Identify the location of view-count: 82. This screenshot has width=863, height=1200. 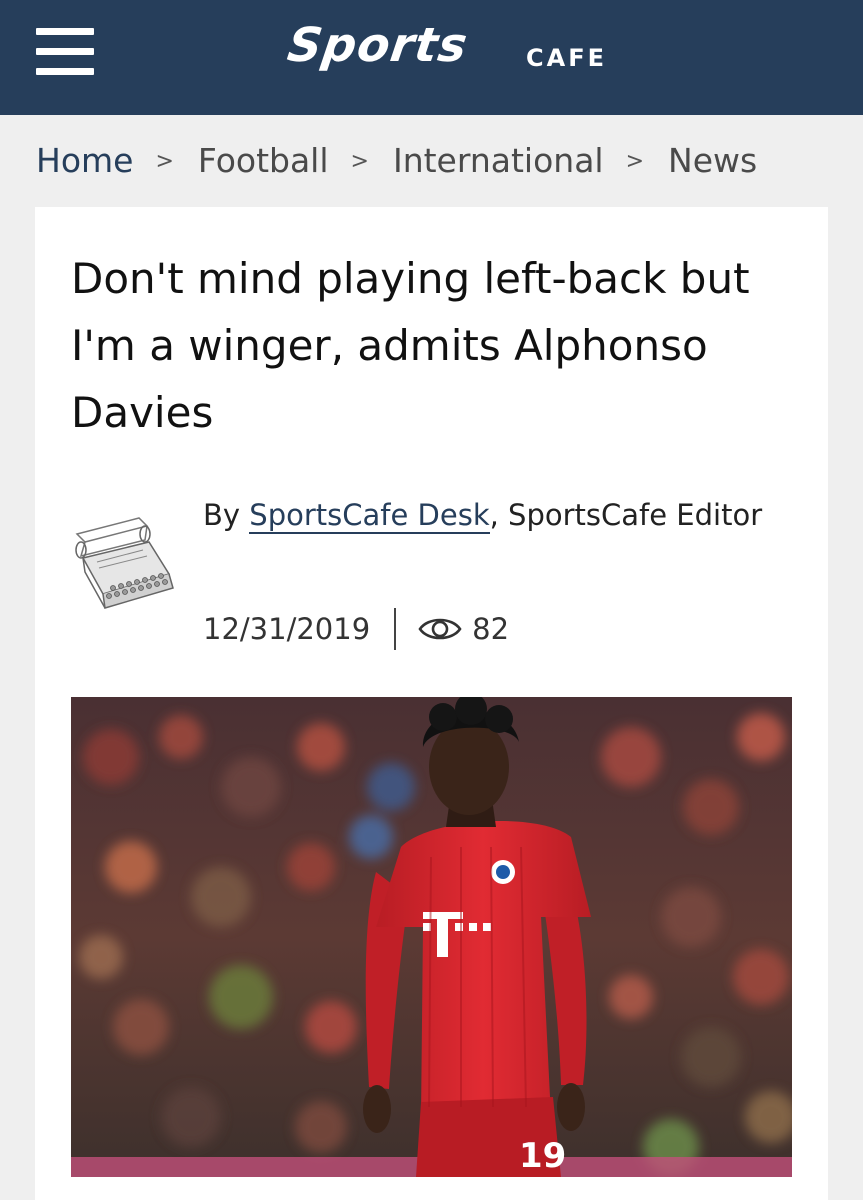
(491, 629).